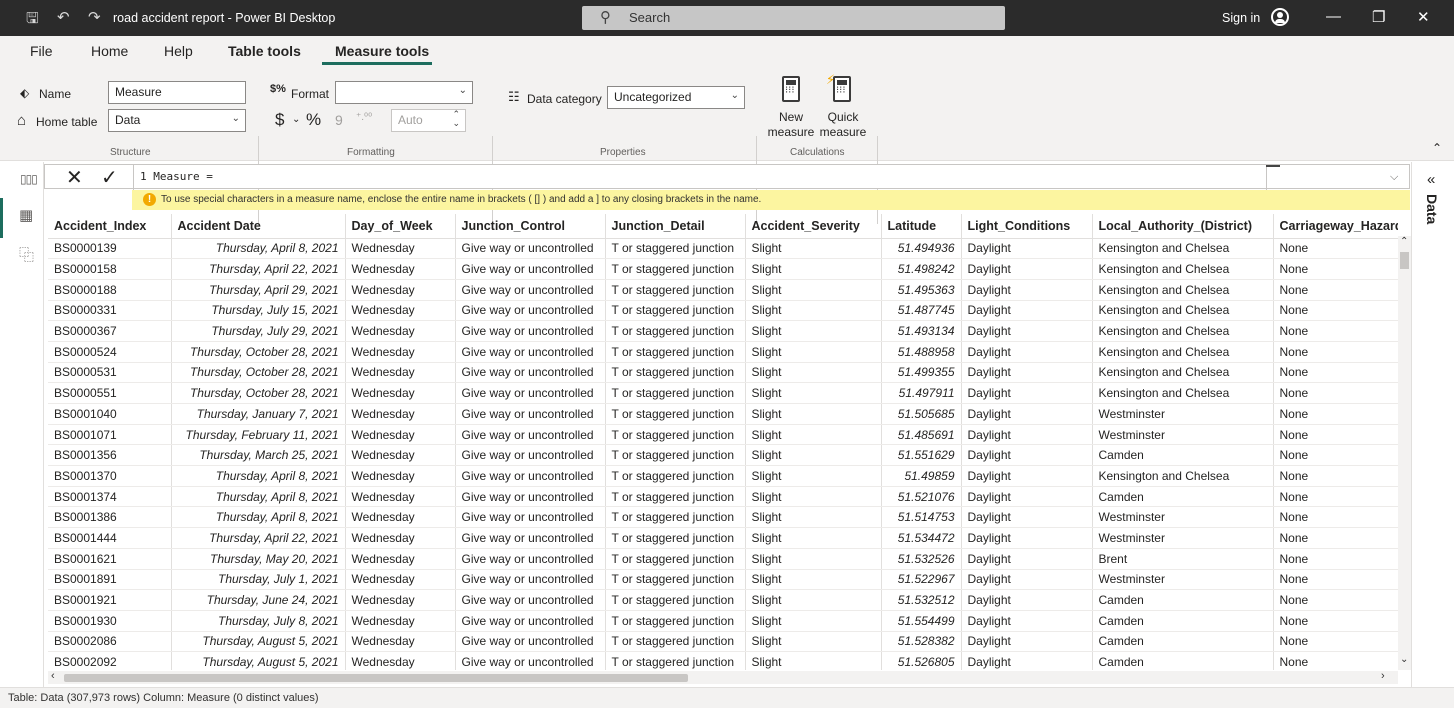 The width and height of the screenshot is (1454, 708). I want to click on menu-table-tools: Table tools, so click(264, 51).